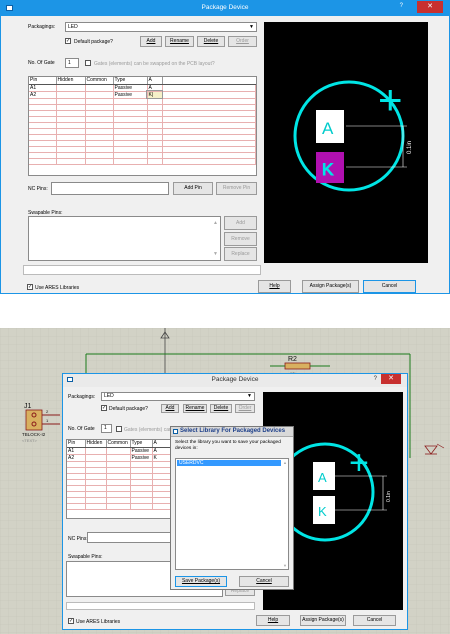 This screenshot has width=450, height=634. What do you see at coordinates (88, 63) in the screenshot?
I see `gates-swap-checkbox` at bounding box center [88, 63].